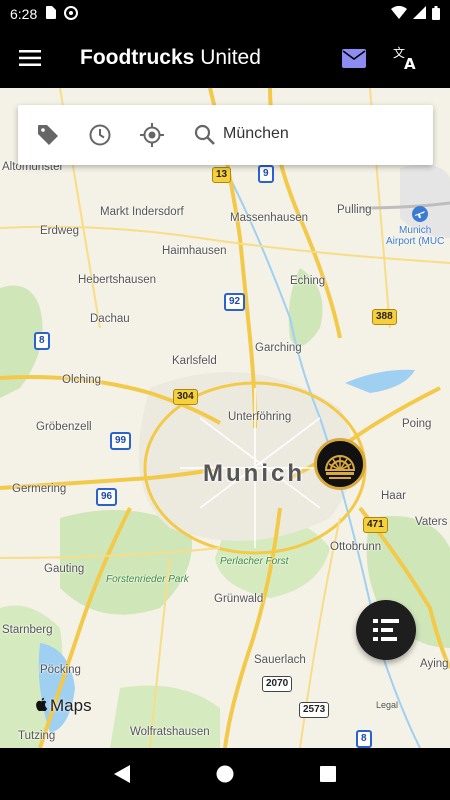 The height and width of the screenshot is (800, 450). What do you see at coordinates (100, 135) in the screenshot?
I see `clock-icon` at bounding box center [100, 135].